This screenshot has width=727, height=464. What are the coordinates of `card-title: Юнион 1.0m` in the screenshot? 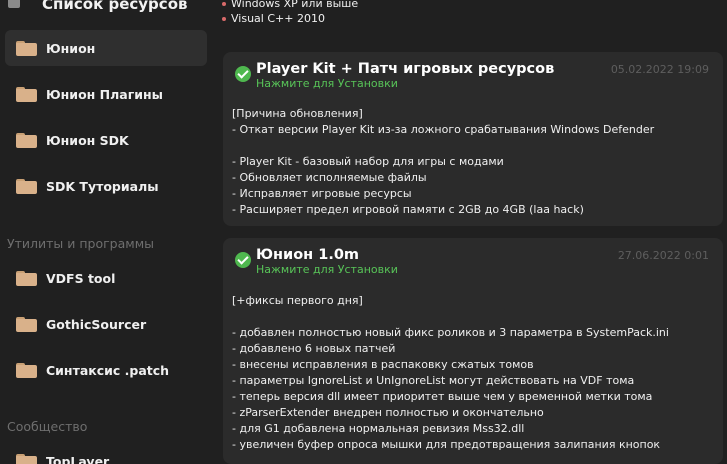 It's located at (308, 255).